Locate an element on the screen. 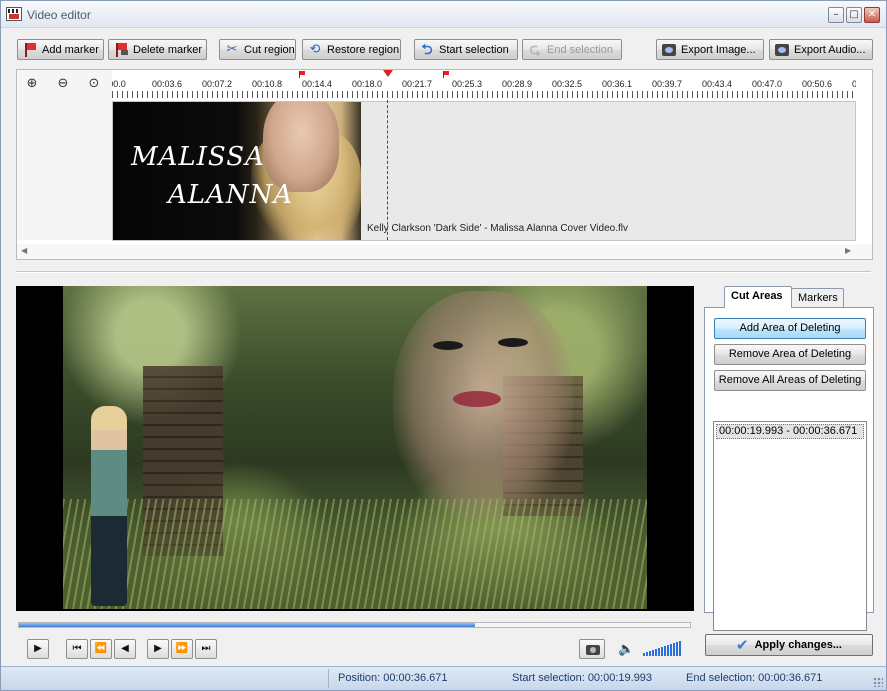 The height and width of the screenshot is (691, 887). logo-line-2: ALANNA is located at coordinates (231, 195).